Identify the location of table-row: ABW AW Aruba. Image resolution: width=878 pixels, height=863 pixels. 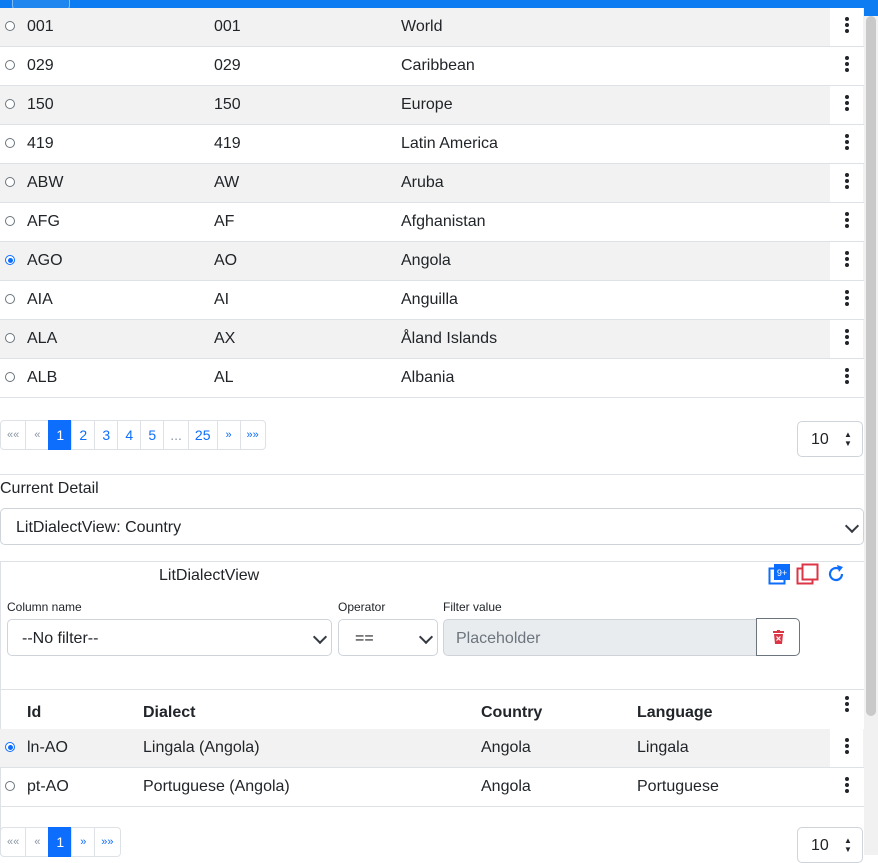
(432, 183).